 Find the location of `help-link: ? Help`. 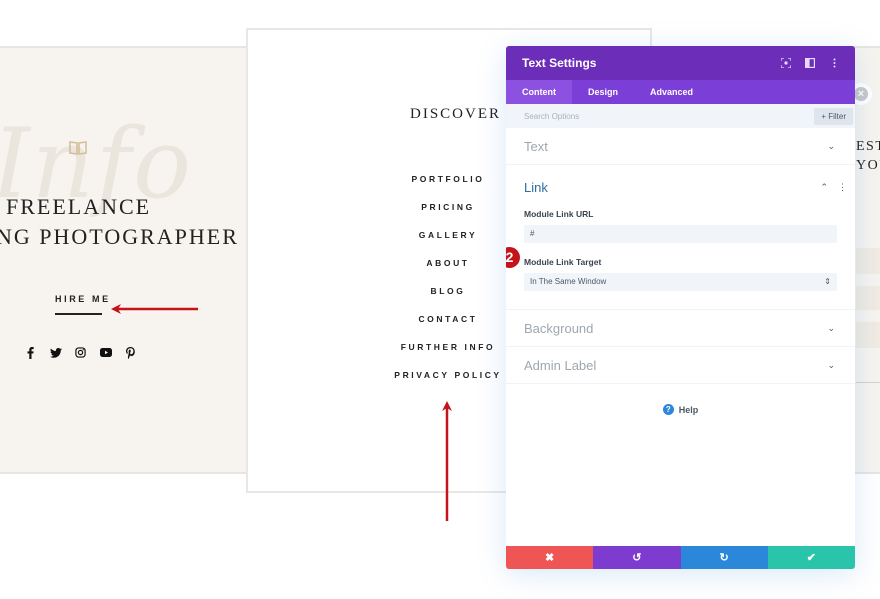

help-link: ? Help is located at coordinates (680, 409).